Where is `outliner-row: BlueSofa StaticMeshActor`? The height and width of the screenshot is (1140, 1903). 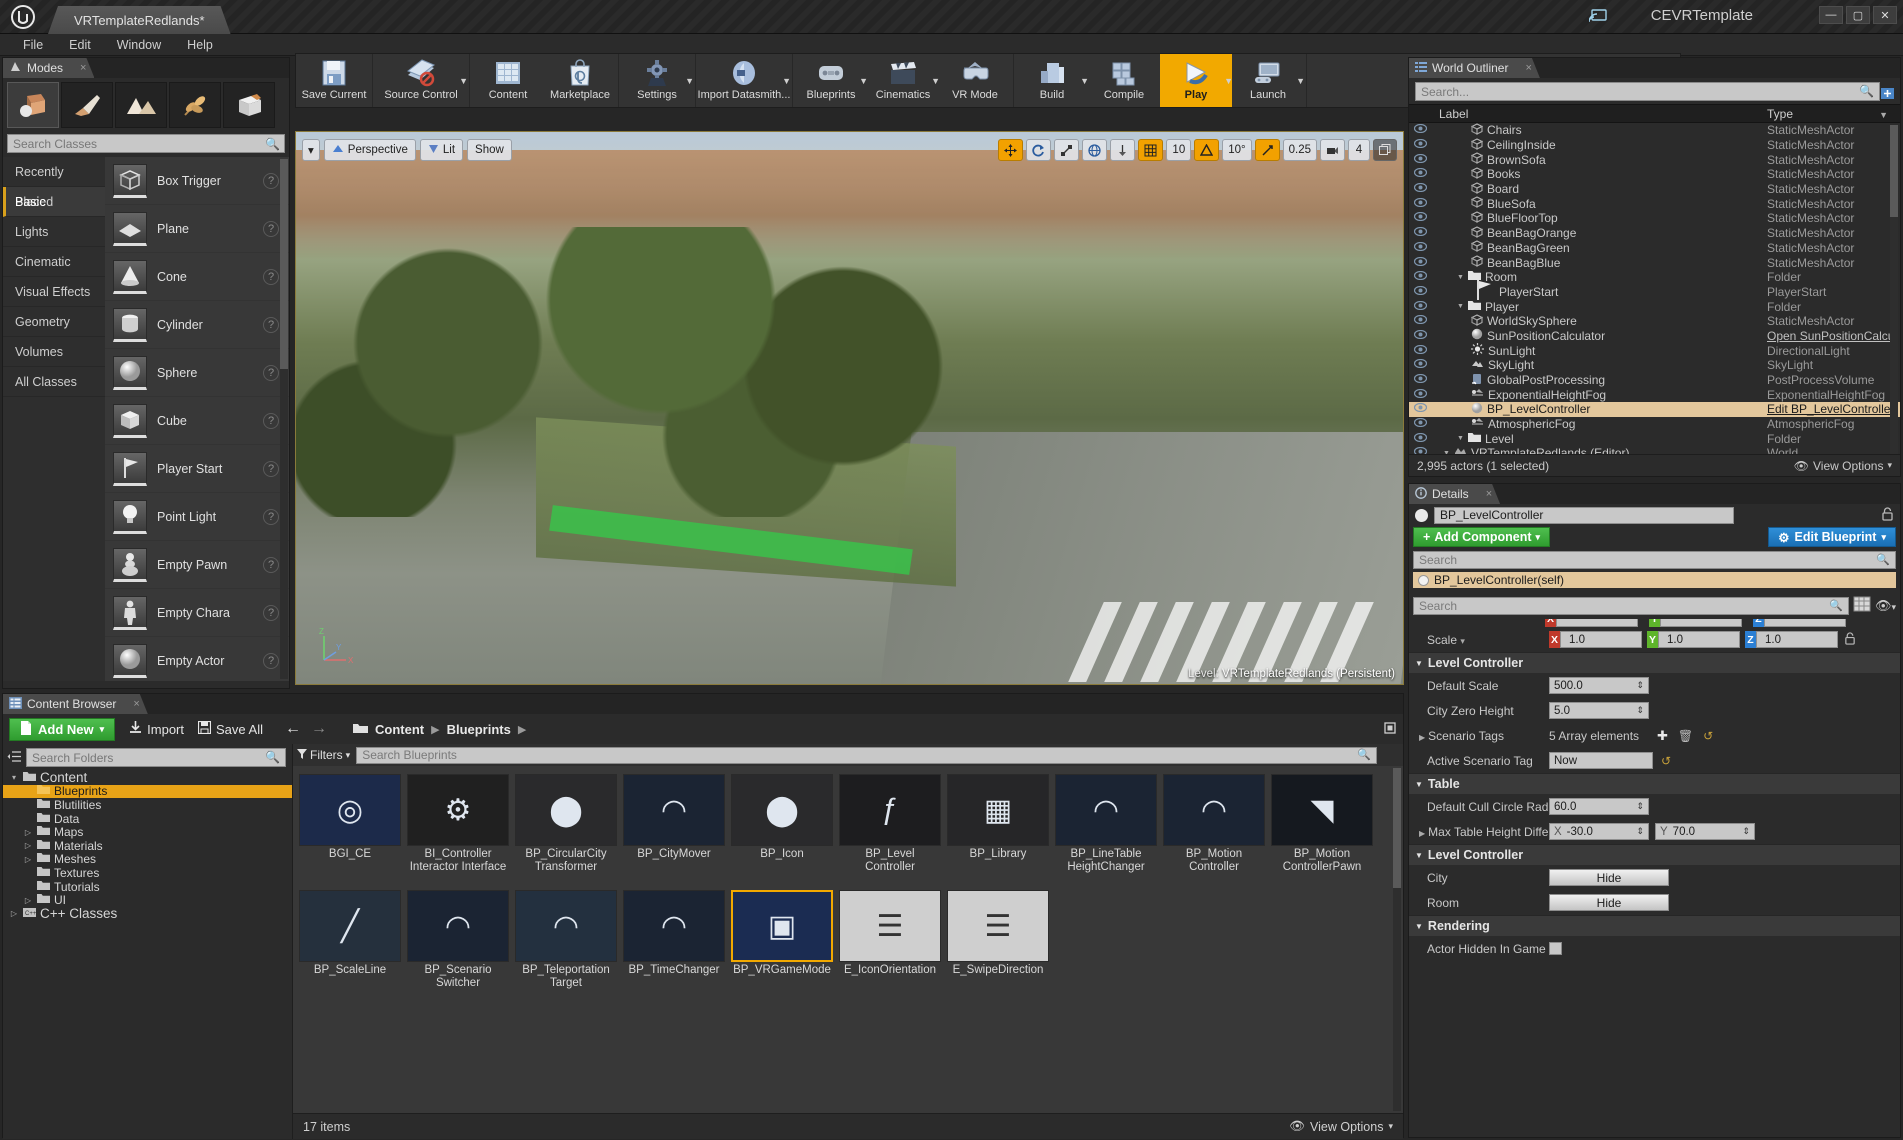 outliner-row: BlueSofa StaticMeshActor is located at coordinates (1654, 203).